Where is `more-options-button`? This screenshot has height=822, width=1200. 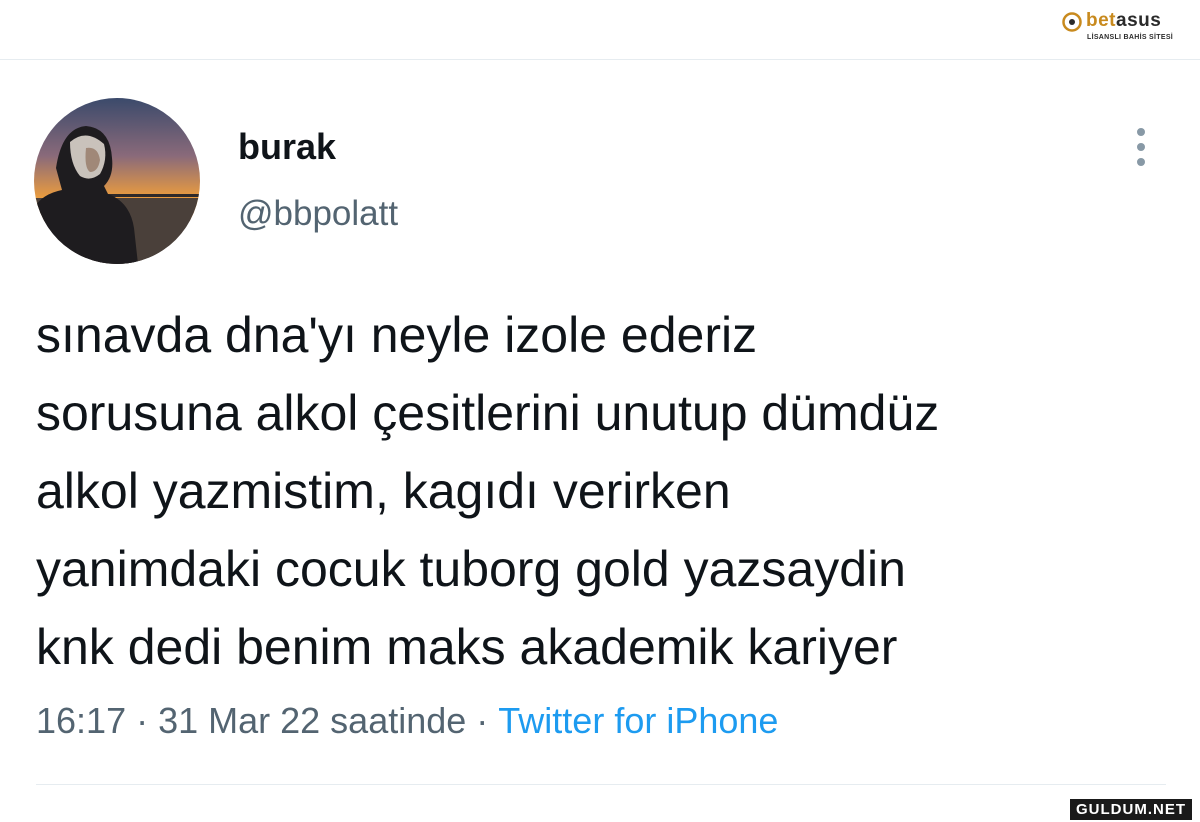 more-options-button is located at coordinates (1141, 147).